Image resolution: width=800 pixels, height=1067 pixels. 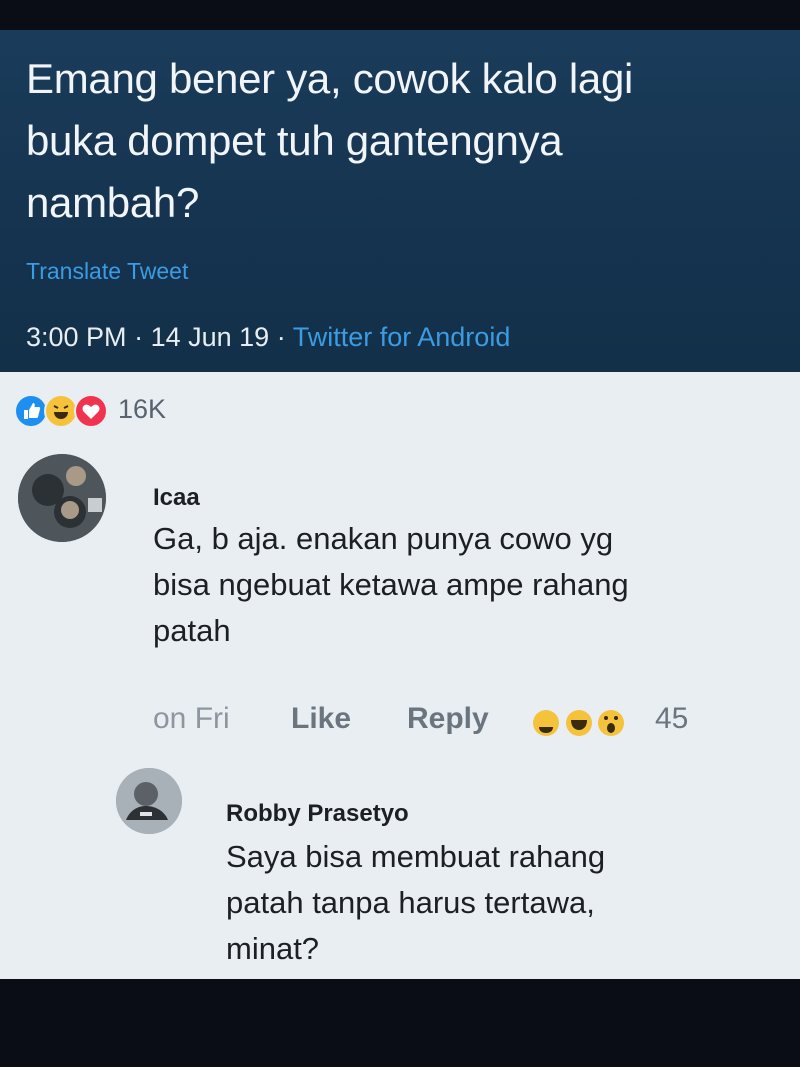 What do you see at coordinates (672, 718) in the screenshot?
I see `comment-reaction-count: 45` at bounding box center [672, 718].